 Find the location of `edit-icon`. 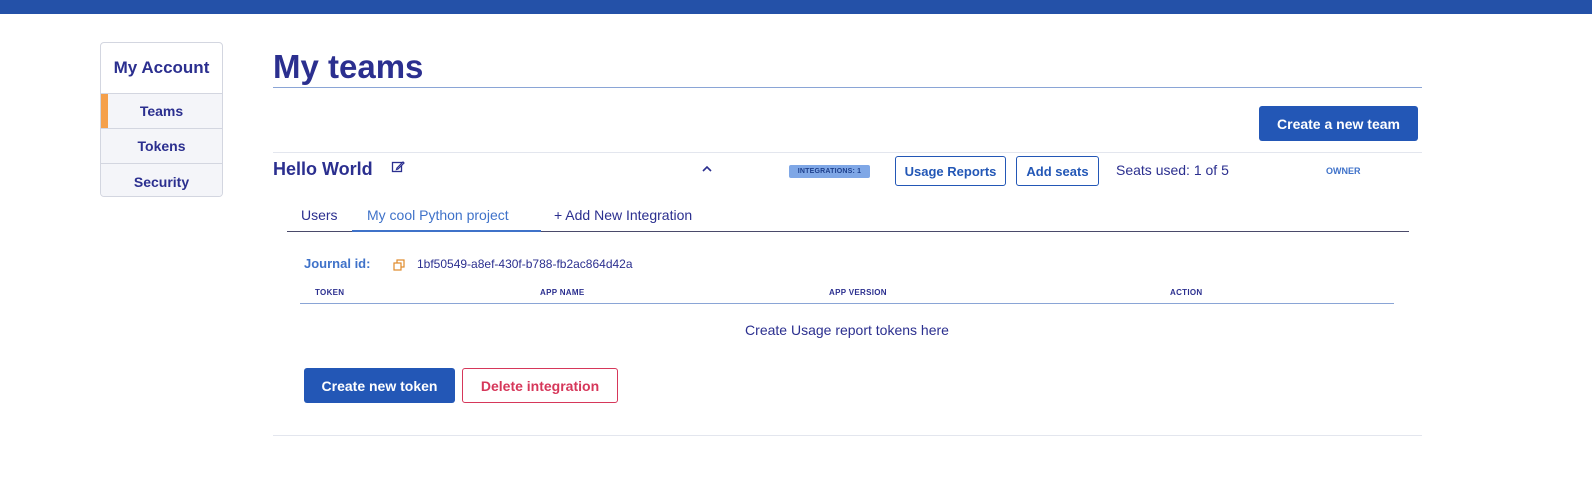

edit-icon is located at coordinates (398, 167).